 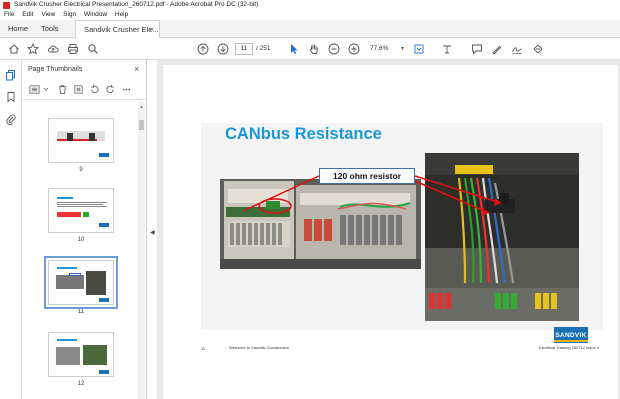 I want to click on tab-tools: Tools, so click(x=50, y=29).